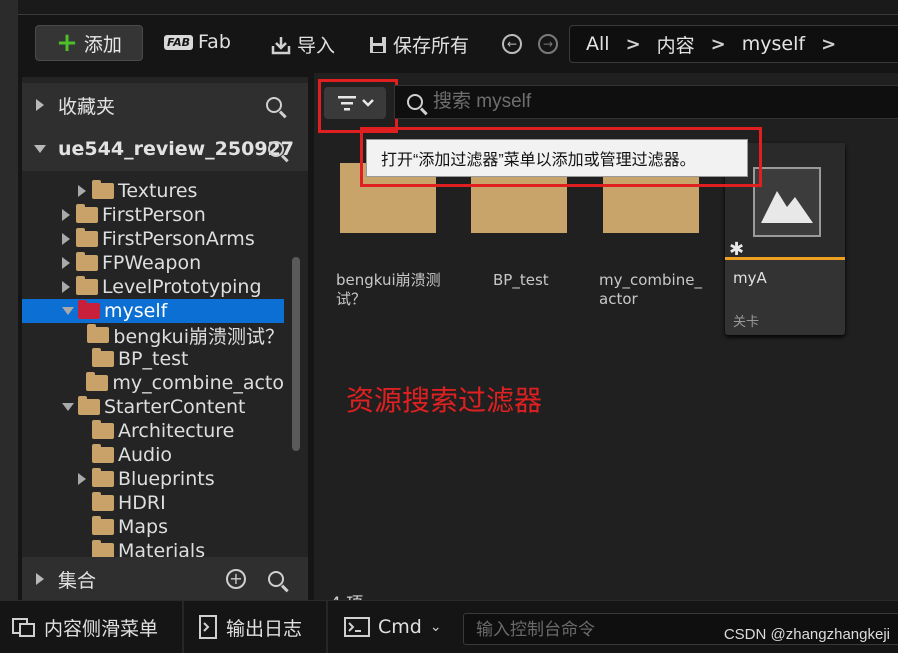  I want to click on tree-label: StarterContent, so click(175, 407).